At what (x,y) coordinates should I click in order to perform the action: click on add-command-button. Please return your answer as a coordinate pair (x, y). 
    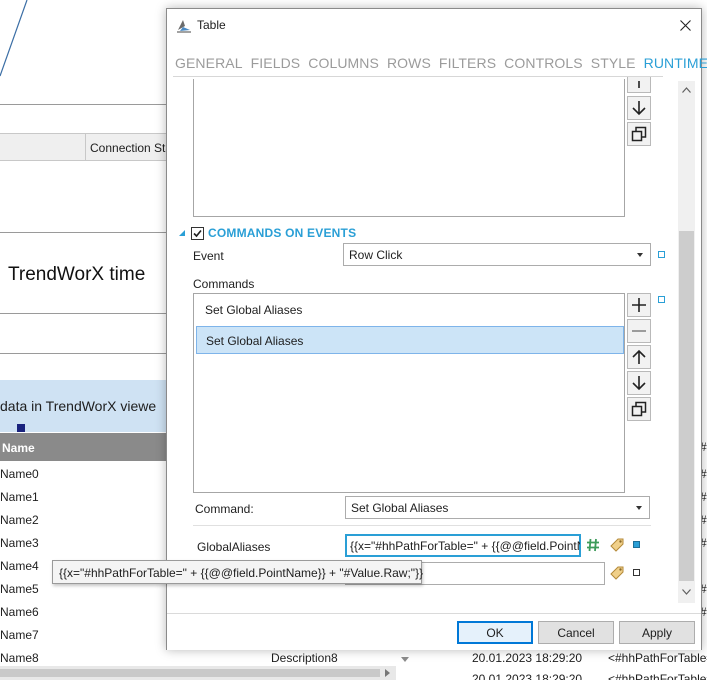
    Looking at the image, I should click on (639, 305).